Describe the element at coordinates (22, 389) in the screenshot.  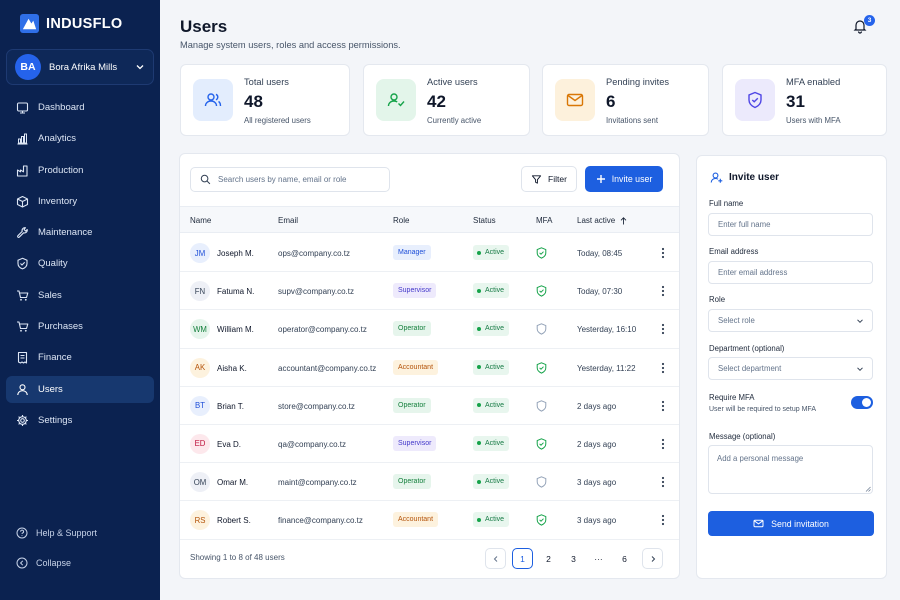
I see `user-icon` at that location.